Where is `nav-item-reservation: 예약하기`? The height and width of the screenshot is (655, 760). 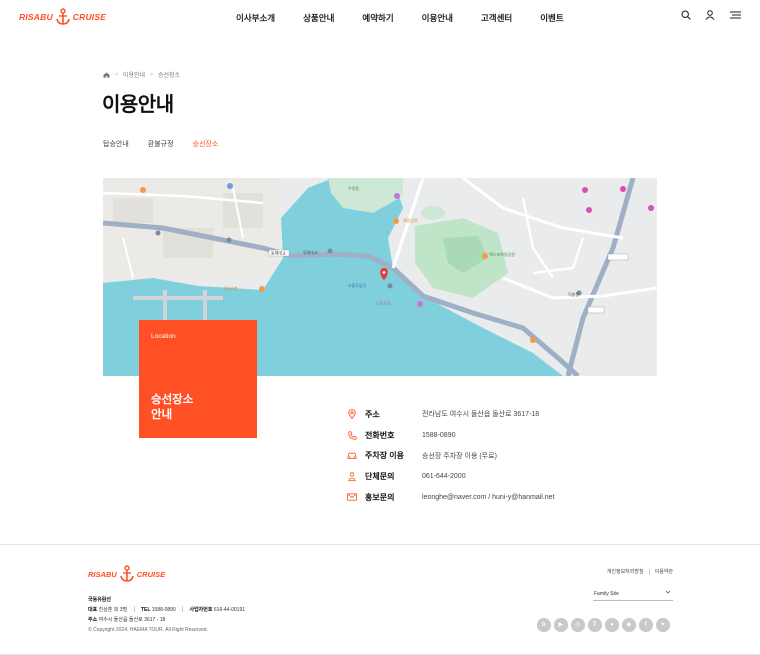 nav-item-reservation: 예약하기 is located at coordinates (377, 18).